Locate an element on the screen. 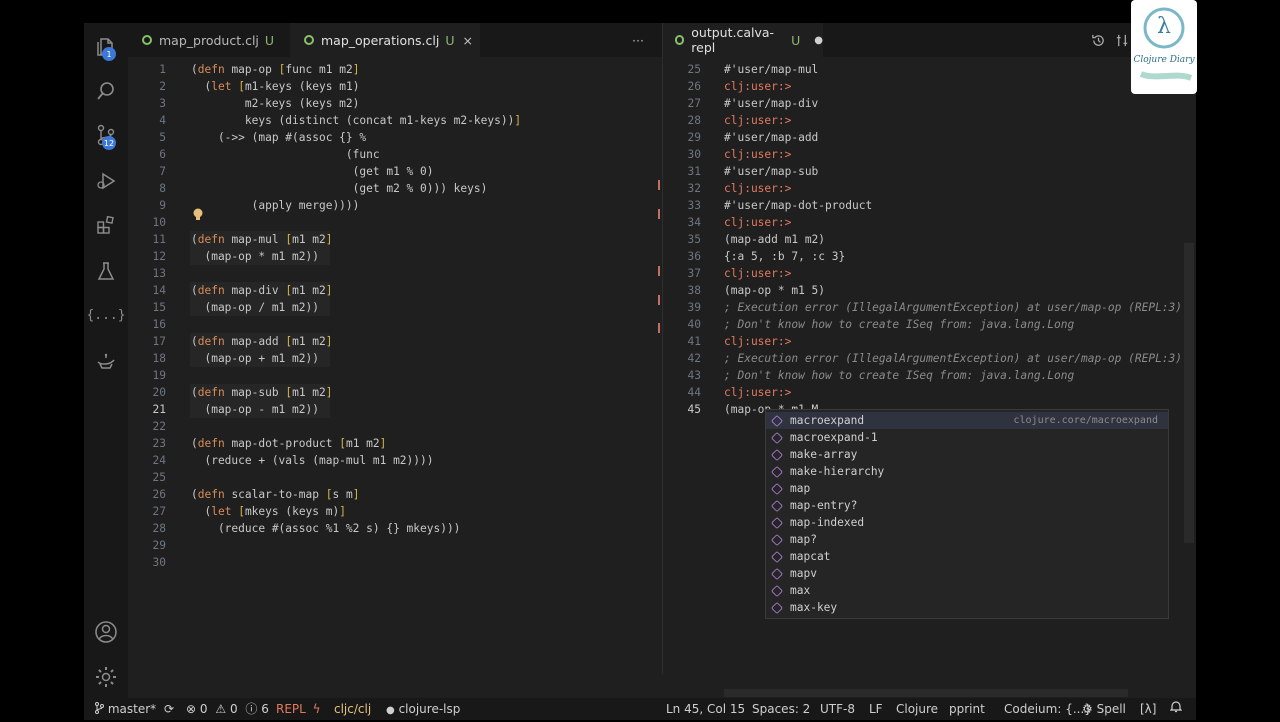 This screenshot has height=722, width=1280. line-number: 27 is located at coordinates (694, 103).